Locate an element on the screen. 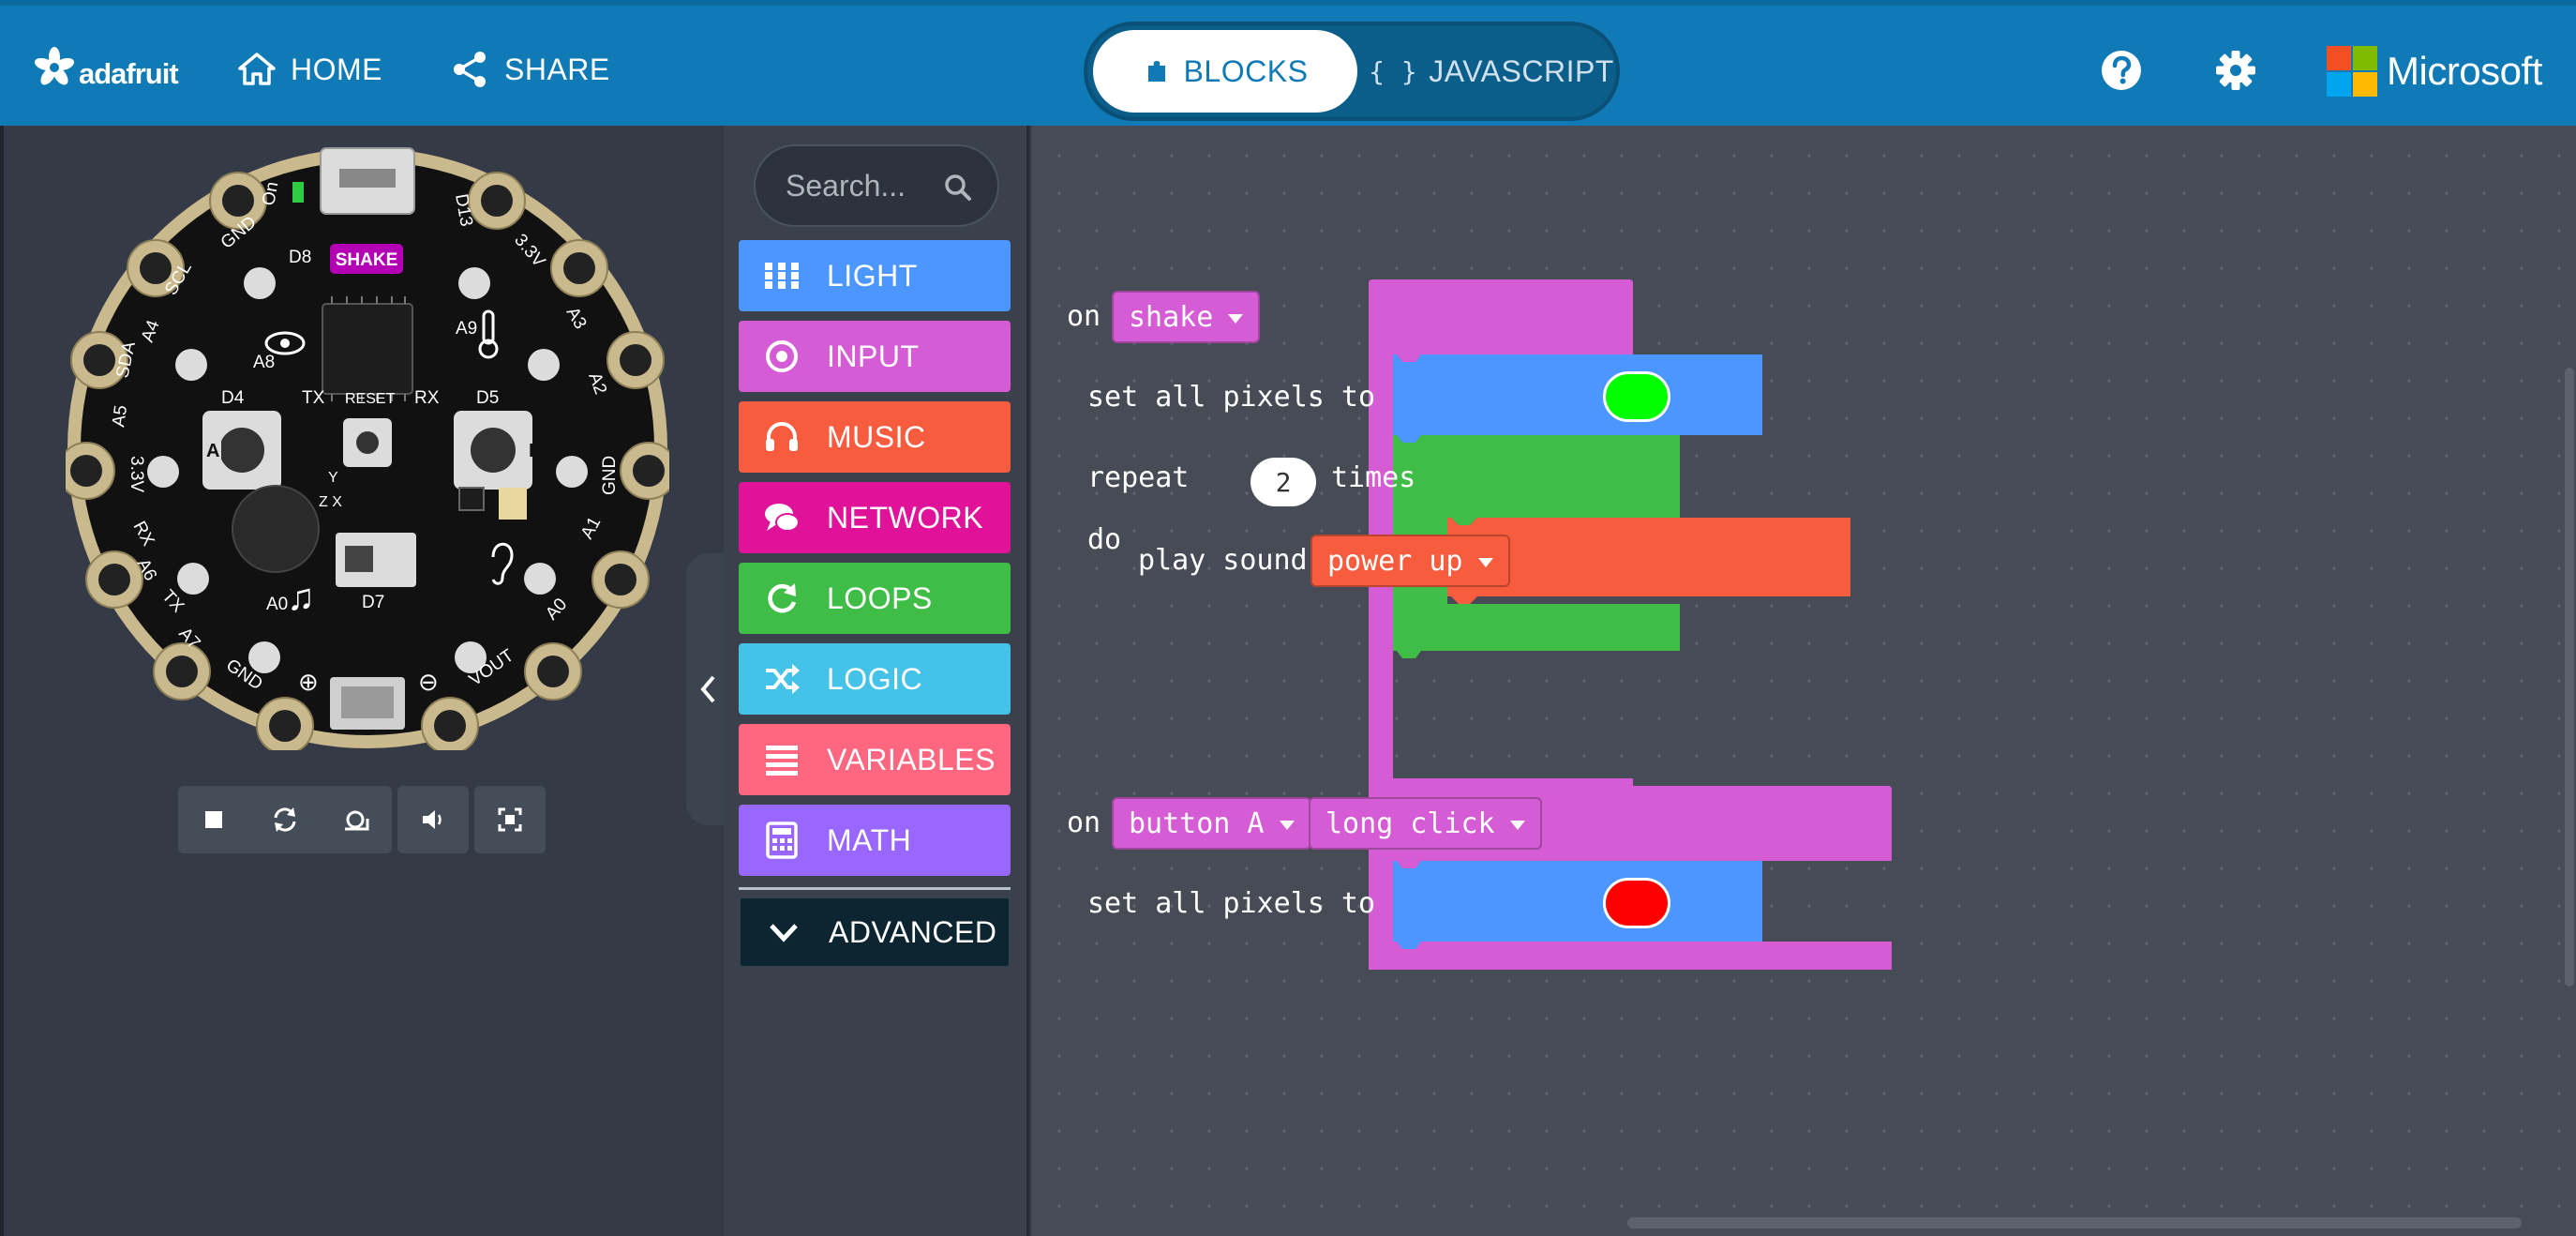 The image size is (2576, 1236). help-icon is located at coordinates (2121, 70).